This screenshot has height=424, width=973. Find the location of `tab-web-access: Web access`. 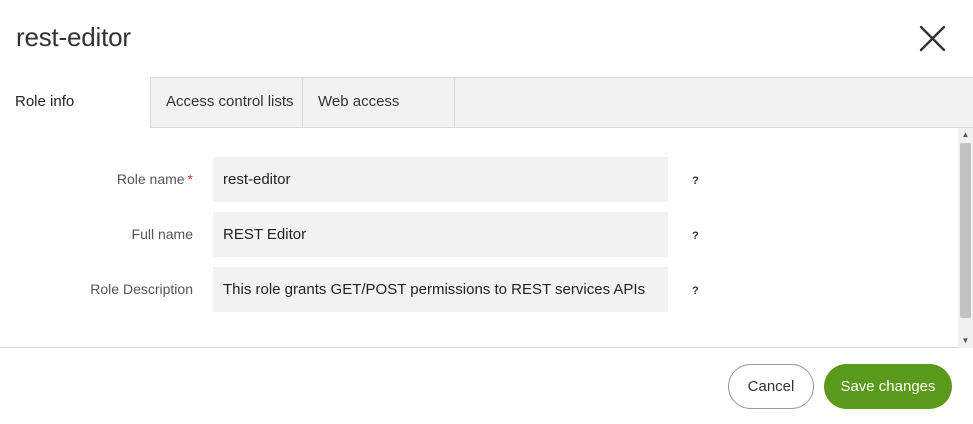

tab-web-access: Web access is located at coordinates (379, 102).